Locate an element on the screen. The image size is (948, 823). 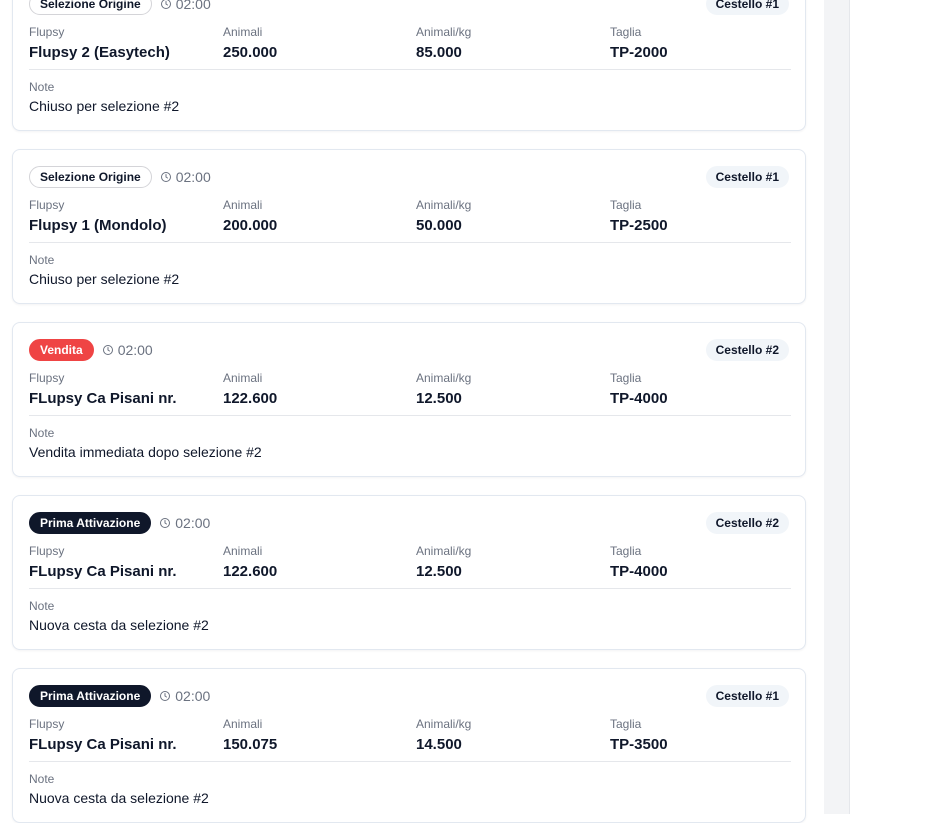
note-text: Chiuso per selezione #2 is located at coordinates (104, 279).